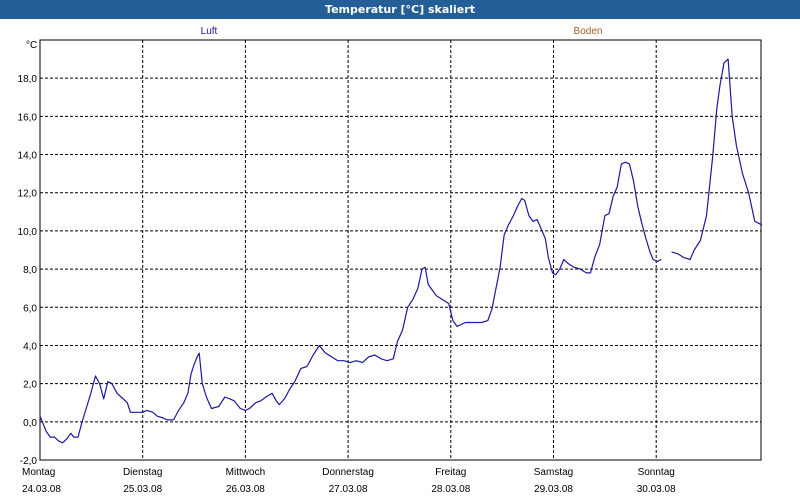 The width and height of the screenshot is (800, 500). Describe the element at coordinates (588, 31) in the screenshot. I see `legend-boden: Boden` at that location.